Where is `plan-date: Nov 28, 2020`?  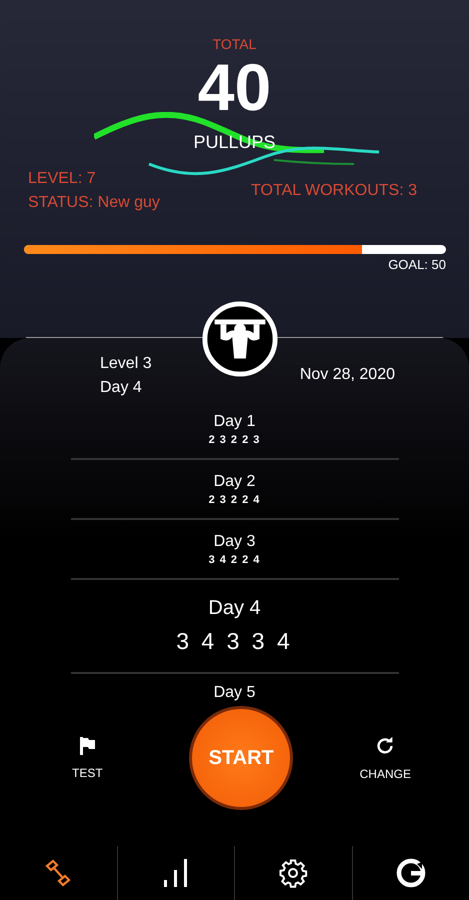 plan-date: Nov 28, 2020 is located at coordinates (347, 375).